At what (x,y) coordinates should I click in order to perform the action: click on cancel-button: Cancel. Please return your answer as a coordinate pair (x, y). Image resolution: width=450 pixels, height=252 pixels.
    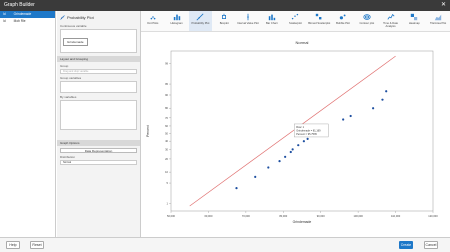
    Looking at the image, I should click on (431, 245).